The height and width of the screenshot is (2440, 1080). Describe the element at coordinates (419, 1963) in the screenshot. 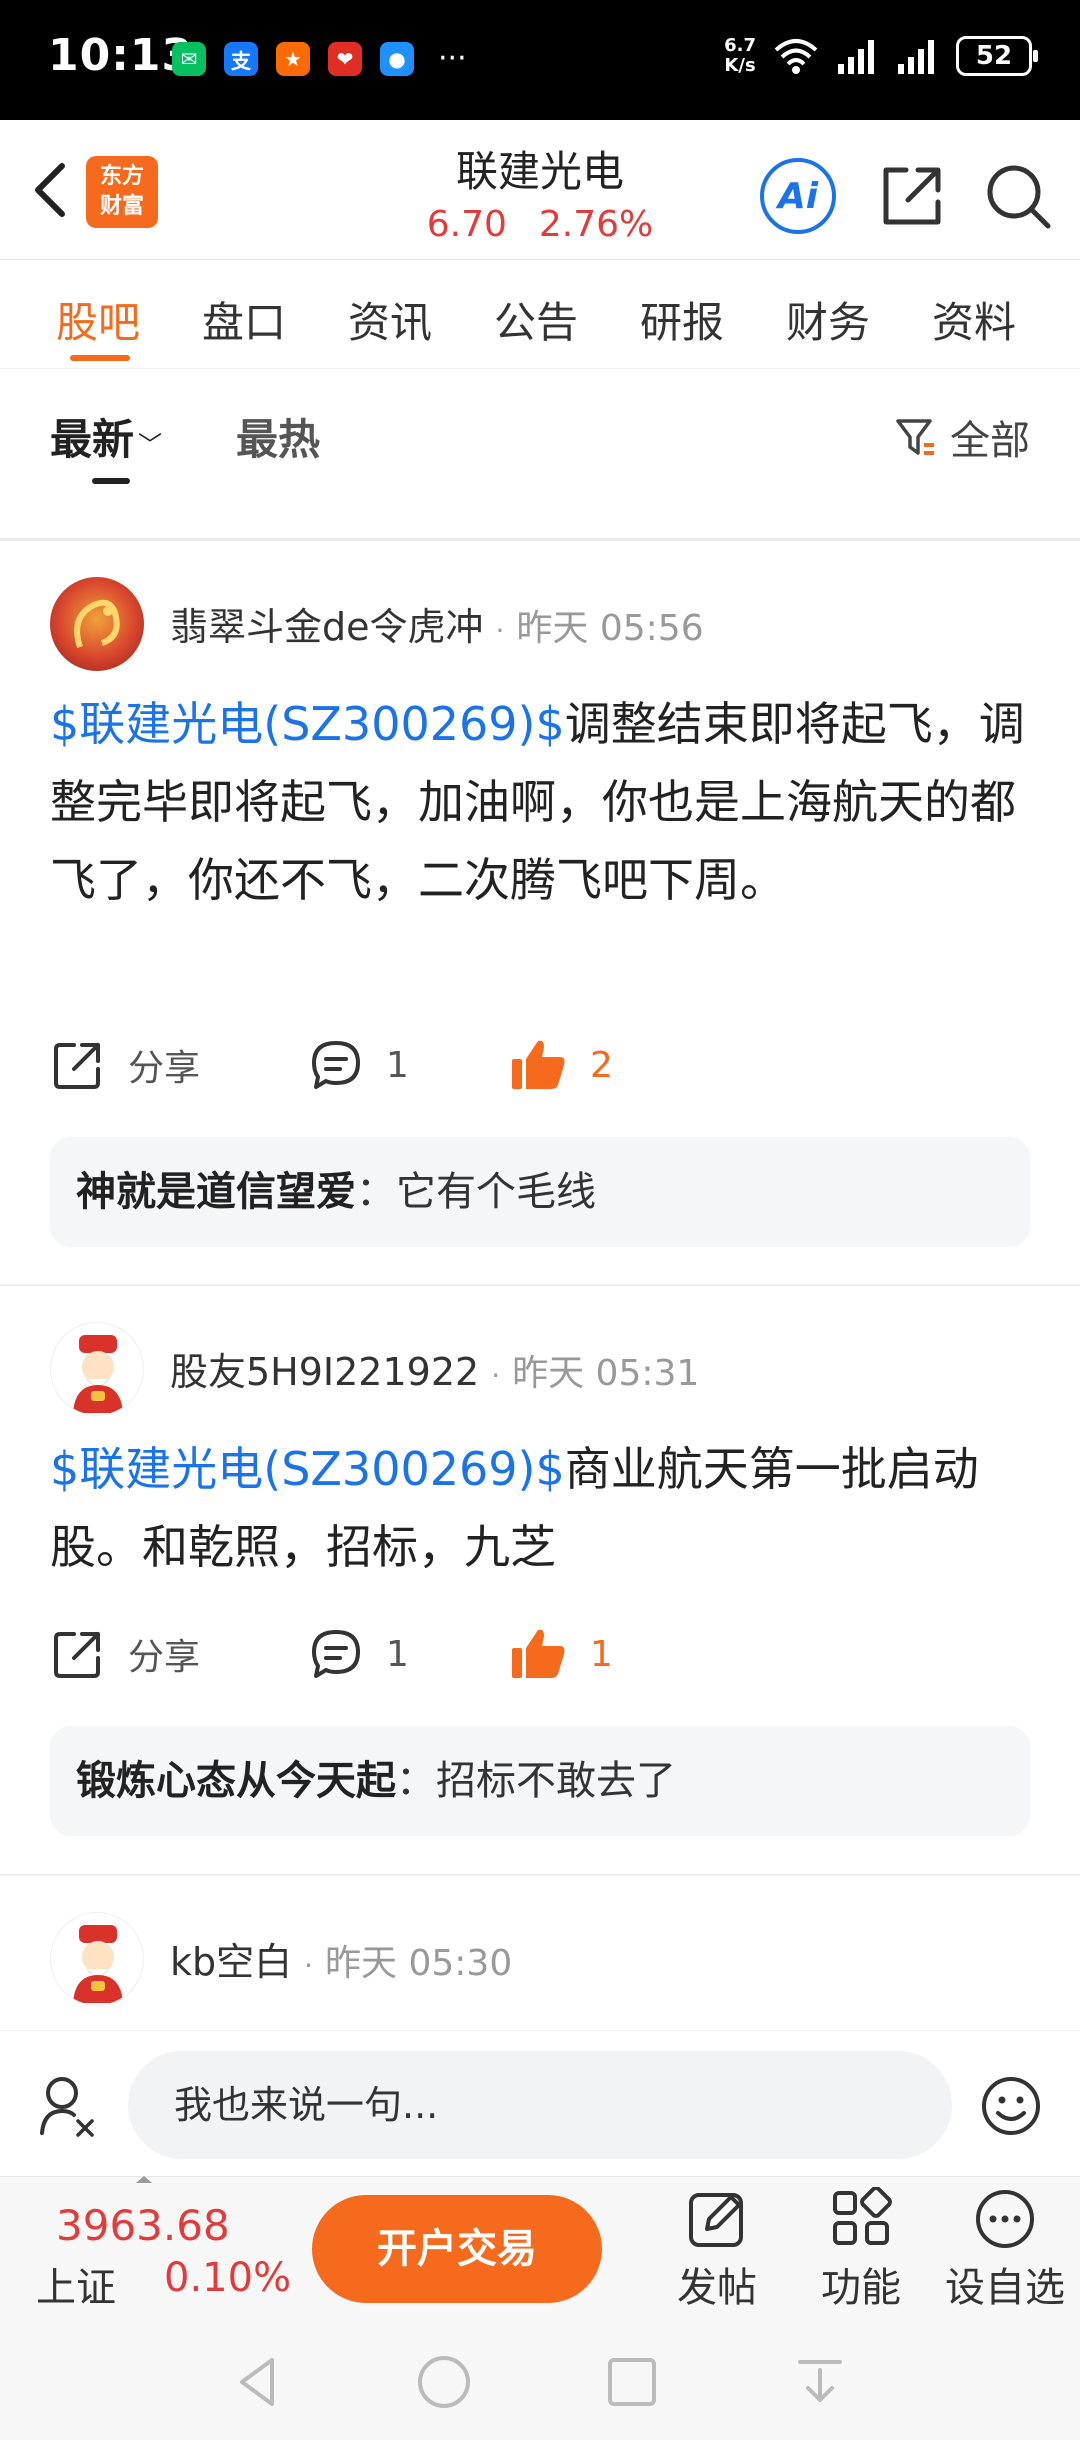

I see `post-time: 昨天 05:30` at that location.